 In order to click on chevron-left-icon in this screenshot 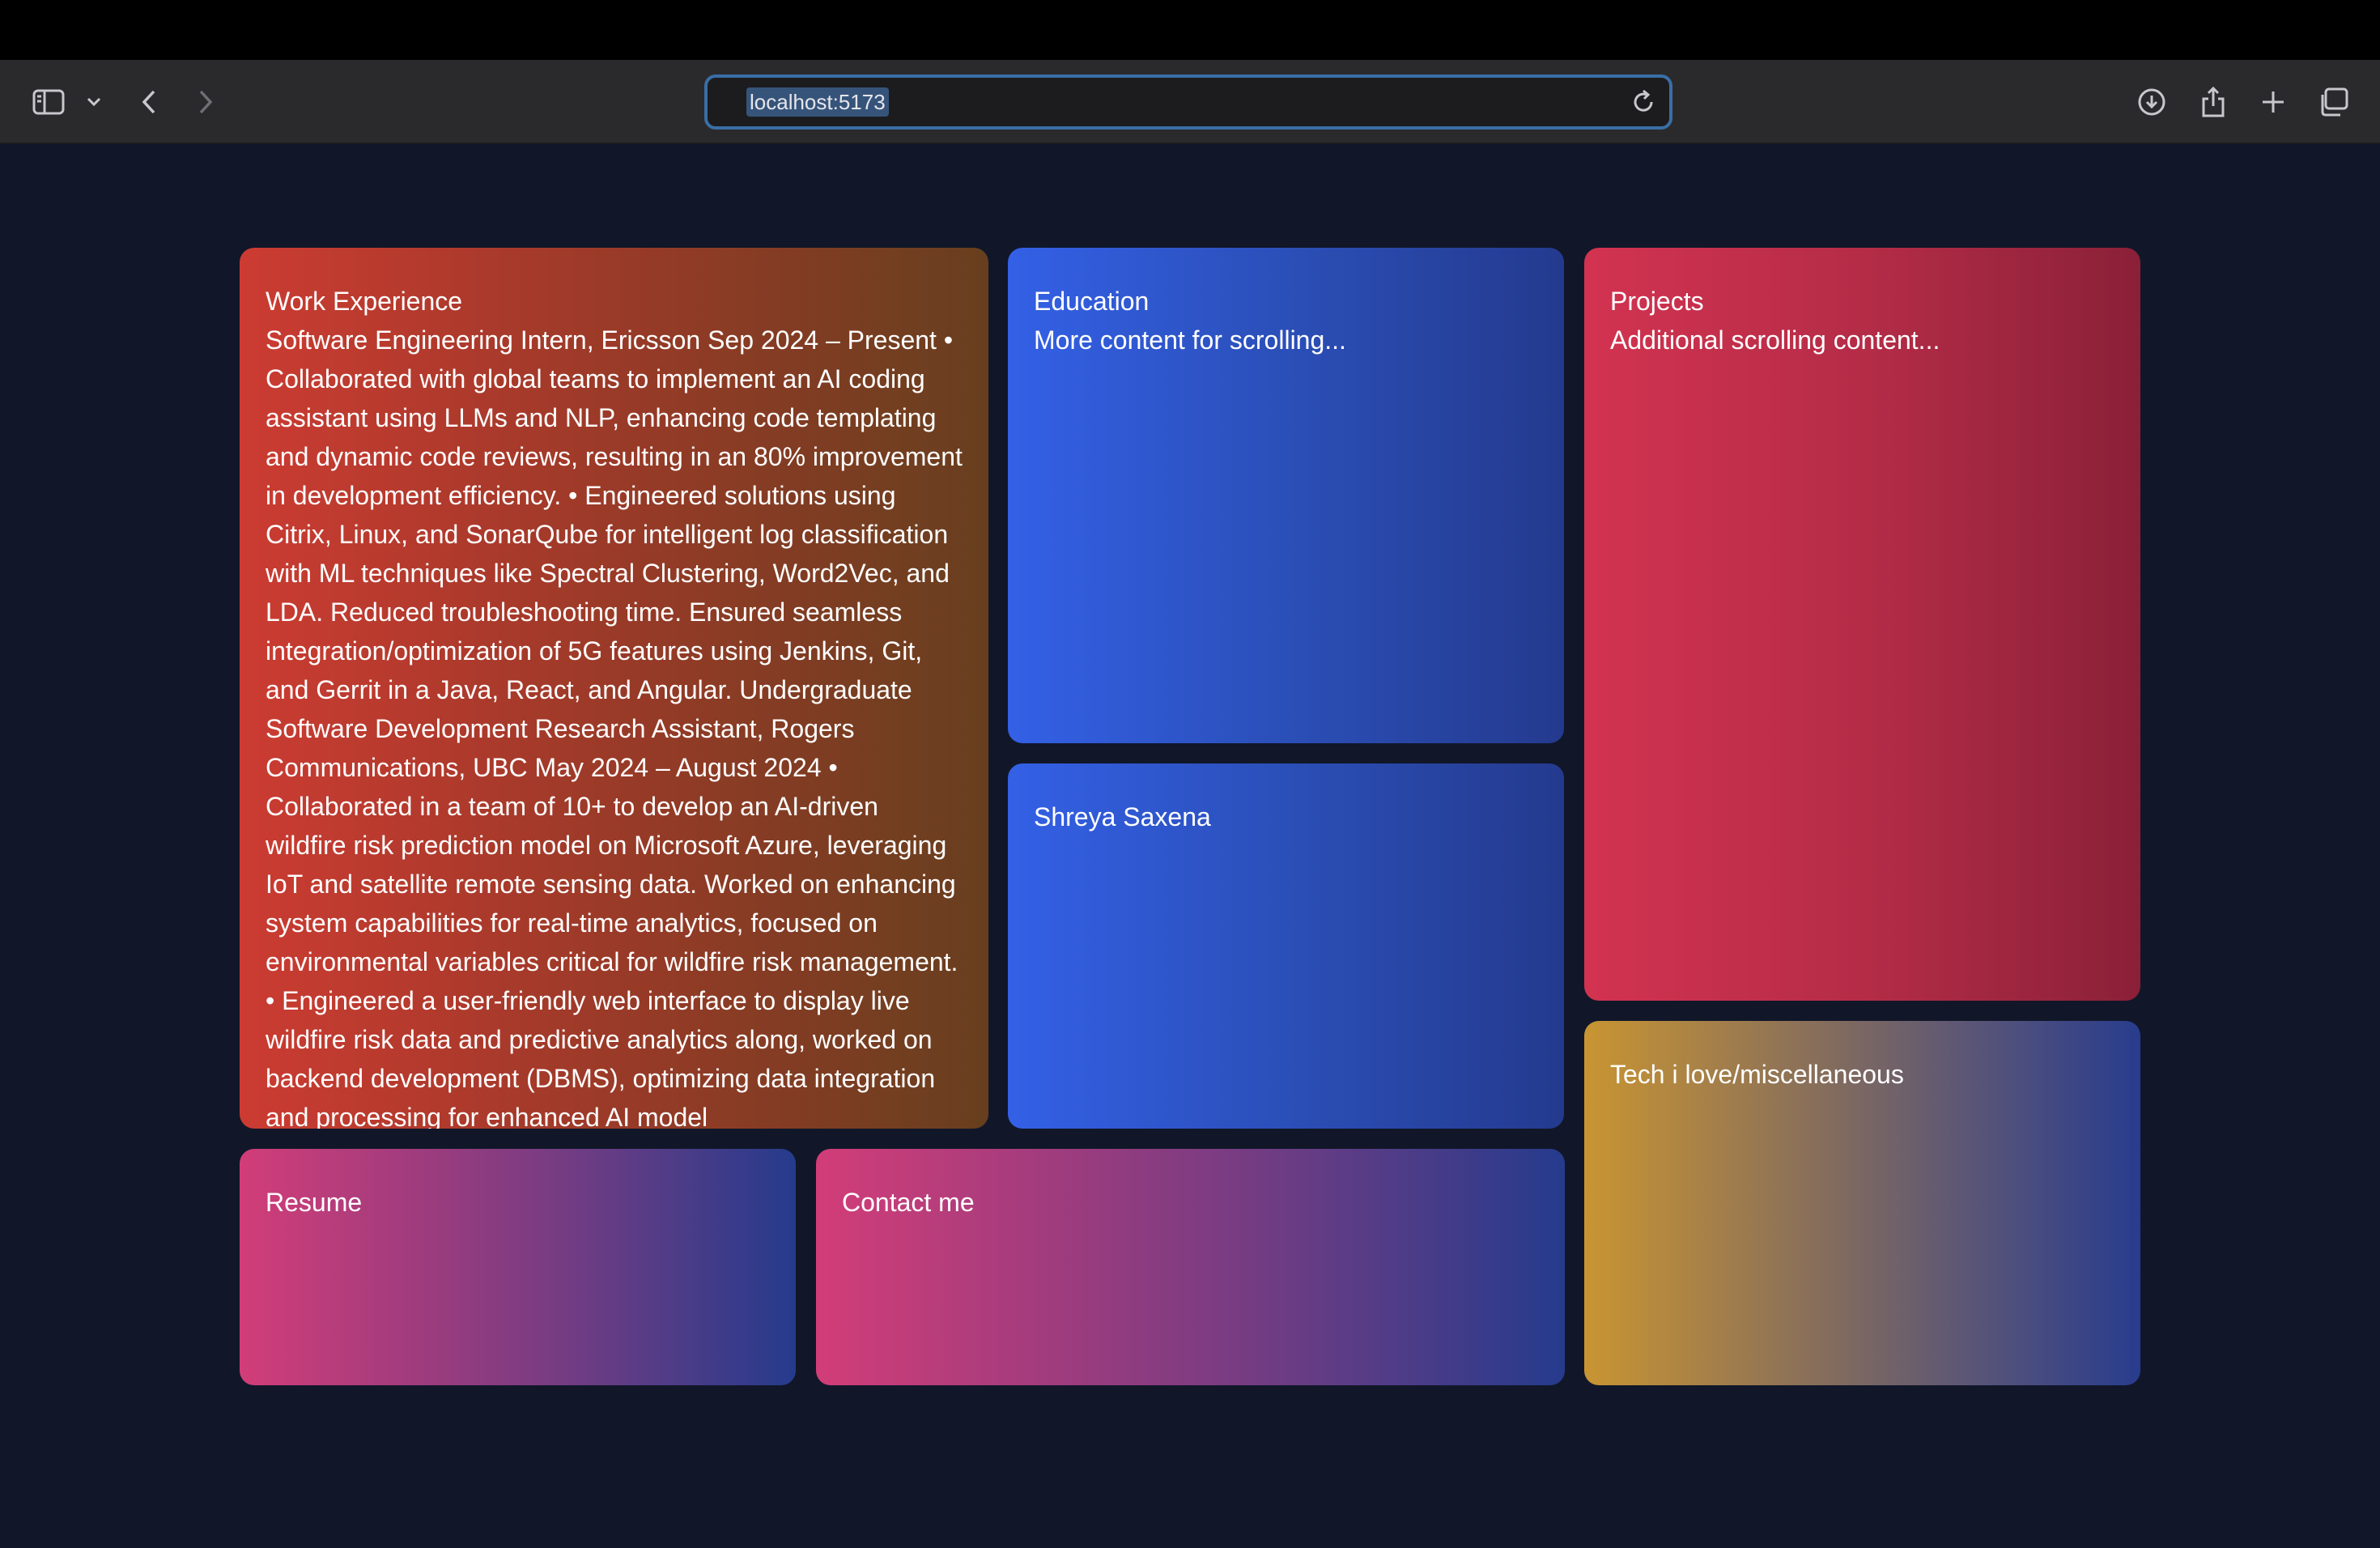, I will do `click(149, 102)`.